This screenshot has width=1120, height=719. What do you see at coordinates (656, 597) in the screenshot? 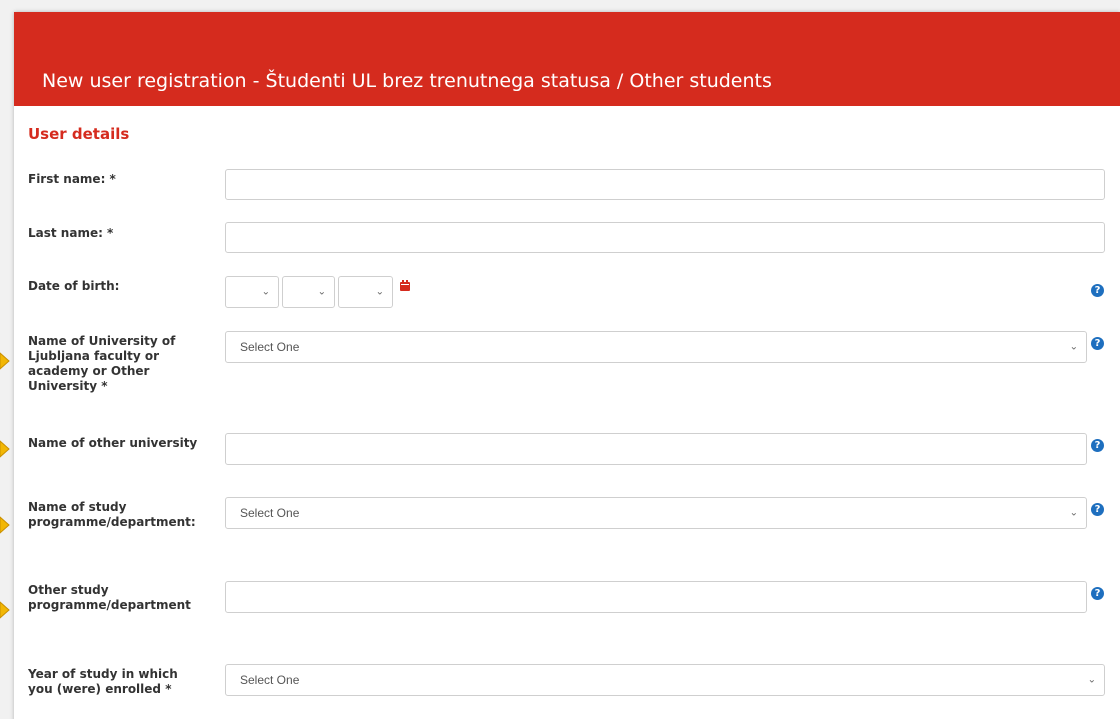
I see `other-programme-input` at bounding box center [656, 597].